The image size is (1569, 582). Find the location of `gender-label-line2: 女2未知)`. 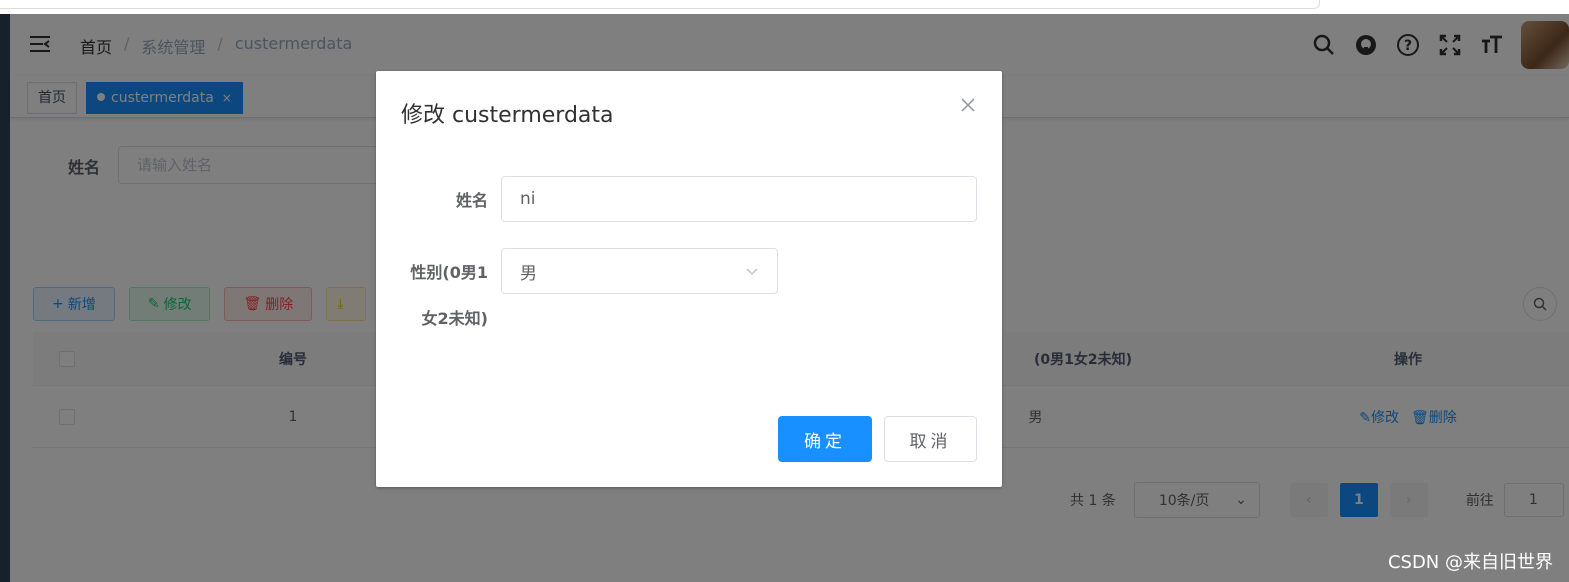

gender-label-line2: 女2未知) is located at coordinates (454, 318).